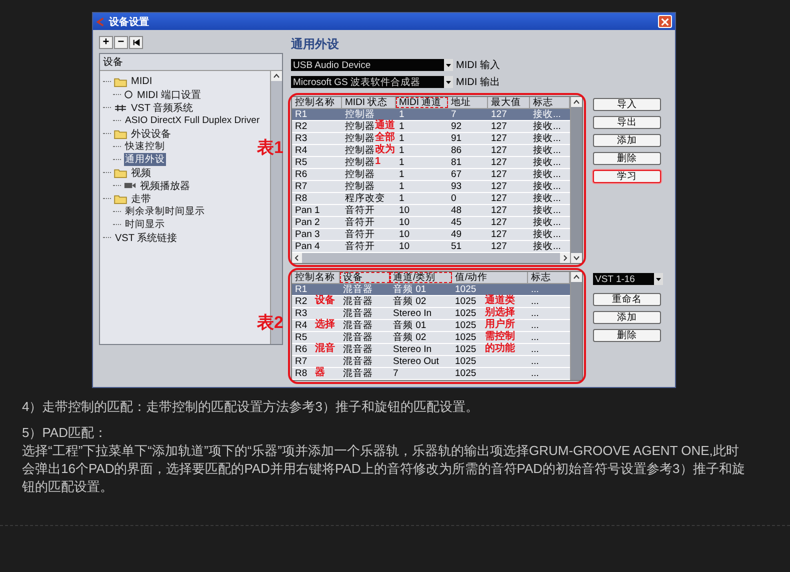  What do you see at coordinates (145, 159) in the screenshot?
I see `tree-item: 通用外设` at bounding box center [145, 159].